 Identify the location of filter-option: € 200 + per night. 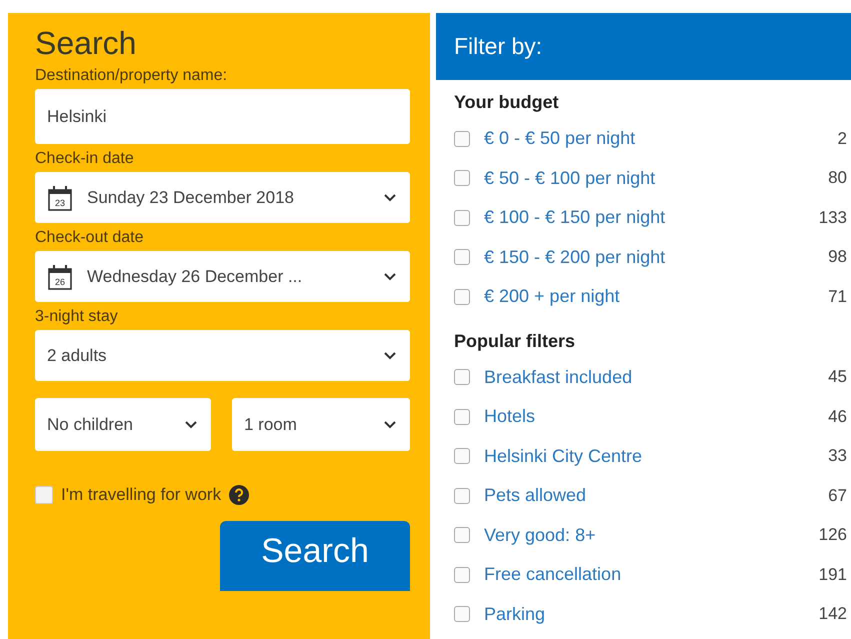
(656, 297).